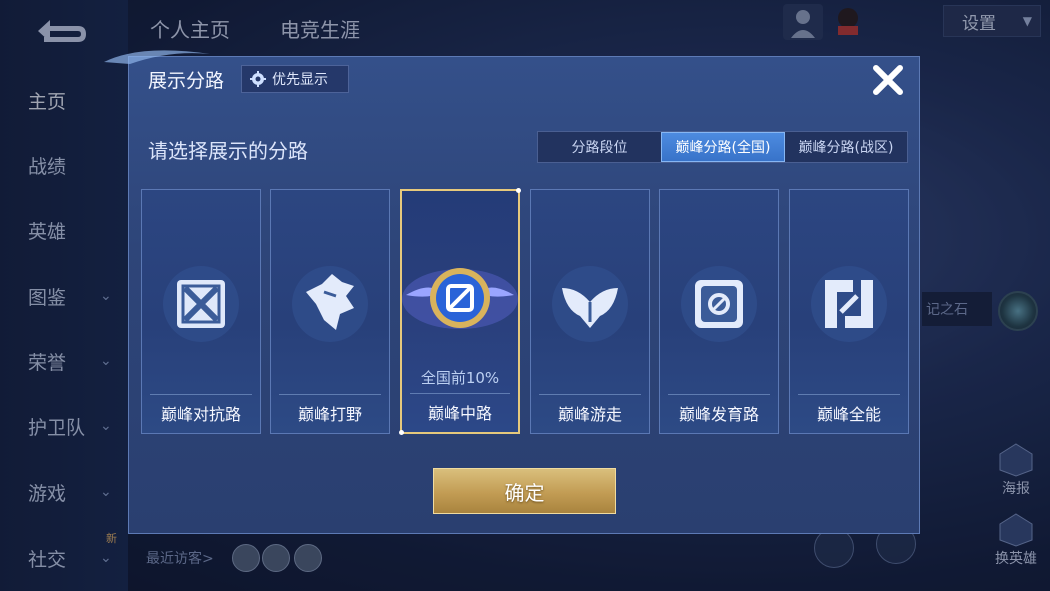 The width and height of the screenshot is (1050, 591). I want to click on lane-card-jungle: 巅峰打野, so click(330, 311).